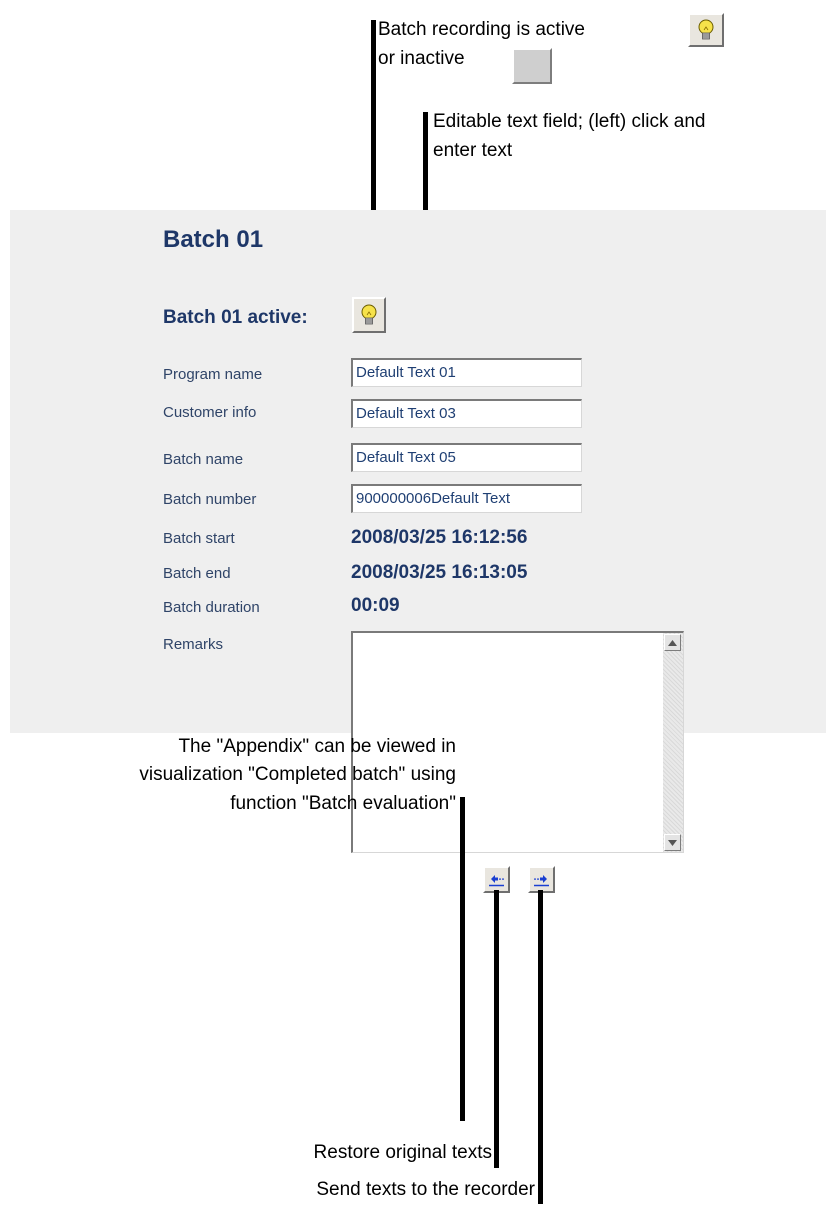 This screenshot has height=1206, width=826. I want to click on send-texts-button, so click(541, 879).